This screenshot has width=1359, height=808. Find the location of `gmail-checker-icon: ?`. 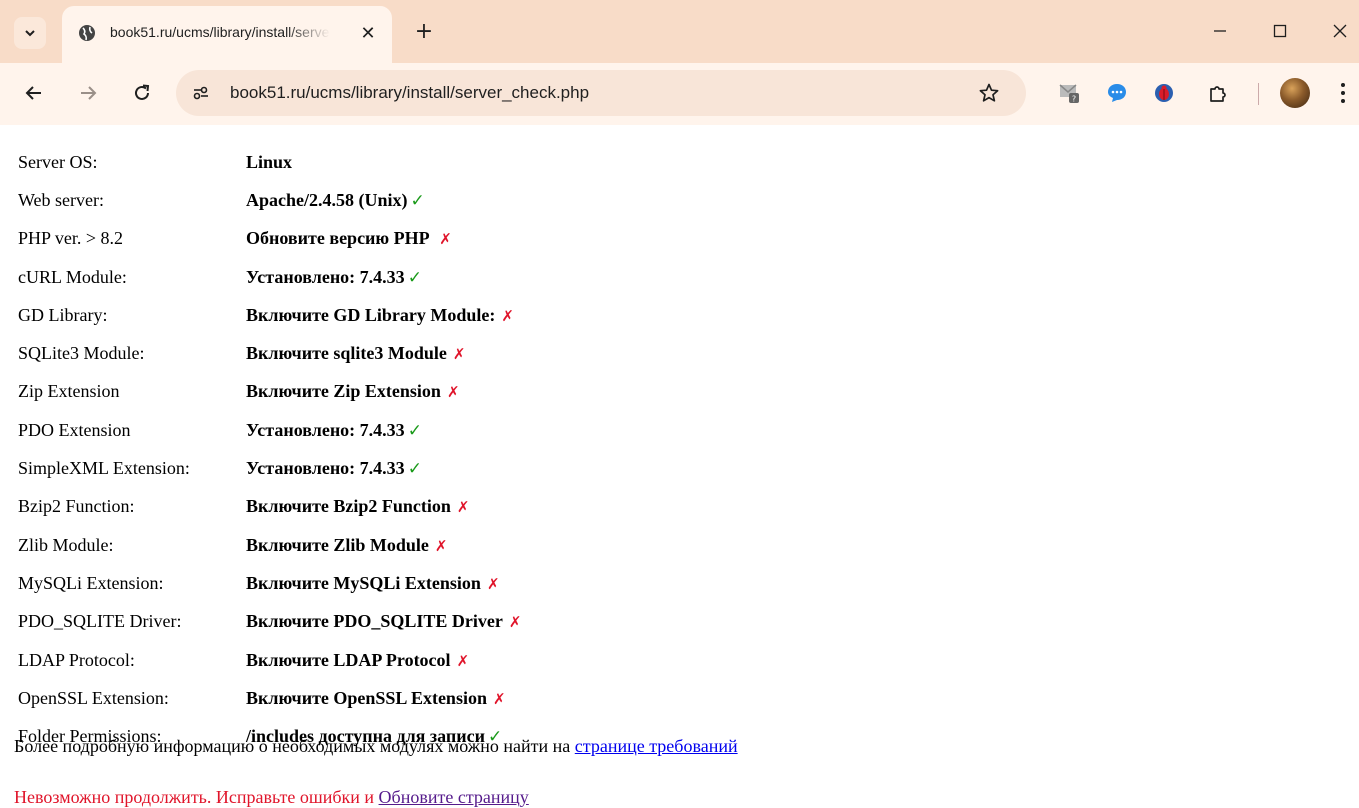

gmail-checker-icon: ? is located at coordinates (1070, 93).